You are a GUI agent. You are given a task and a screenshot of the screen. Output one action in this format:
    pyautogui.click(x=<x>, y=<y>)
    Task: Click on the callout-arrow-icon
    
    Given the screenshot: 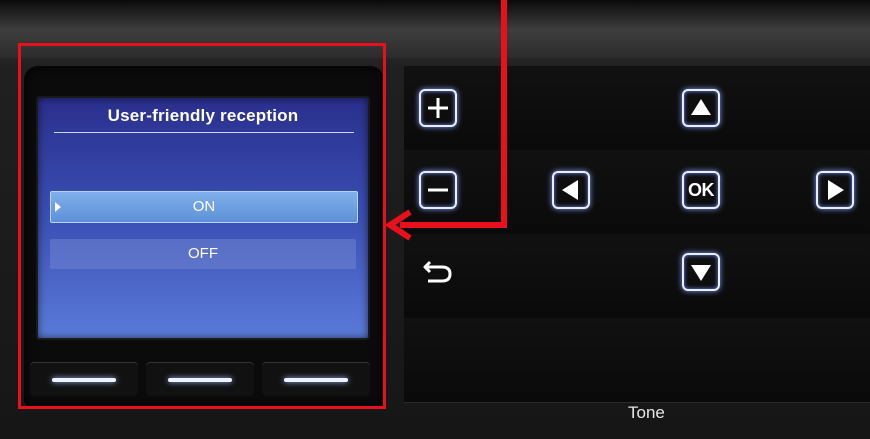 What is the action you would take?
    pyautogui.click(x=398, y=225)
    